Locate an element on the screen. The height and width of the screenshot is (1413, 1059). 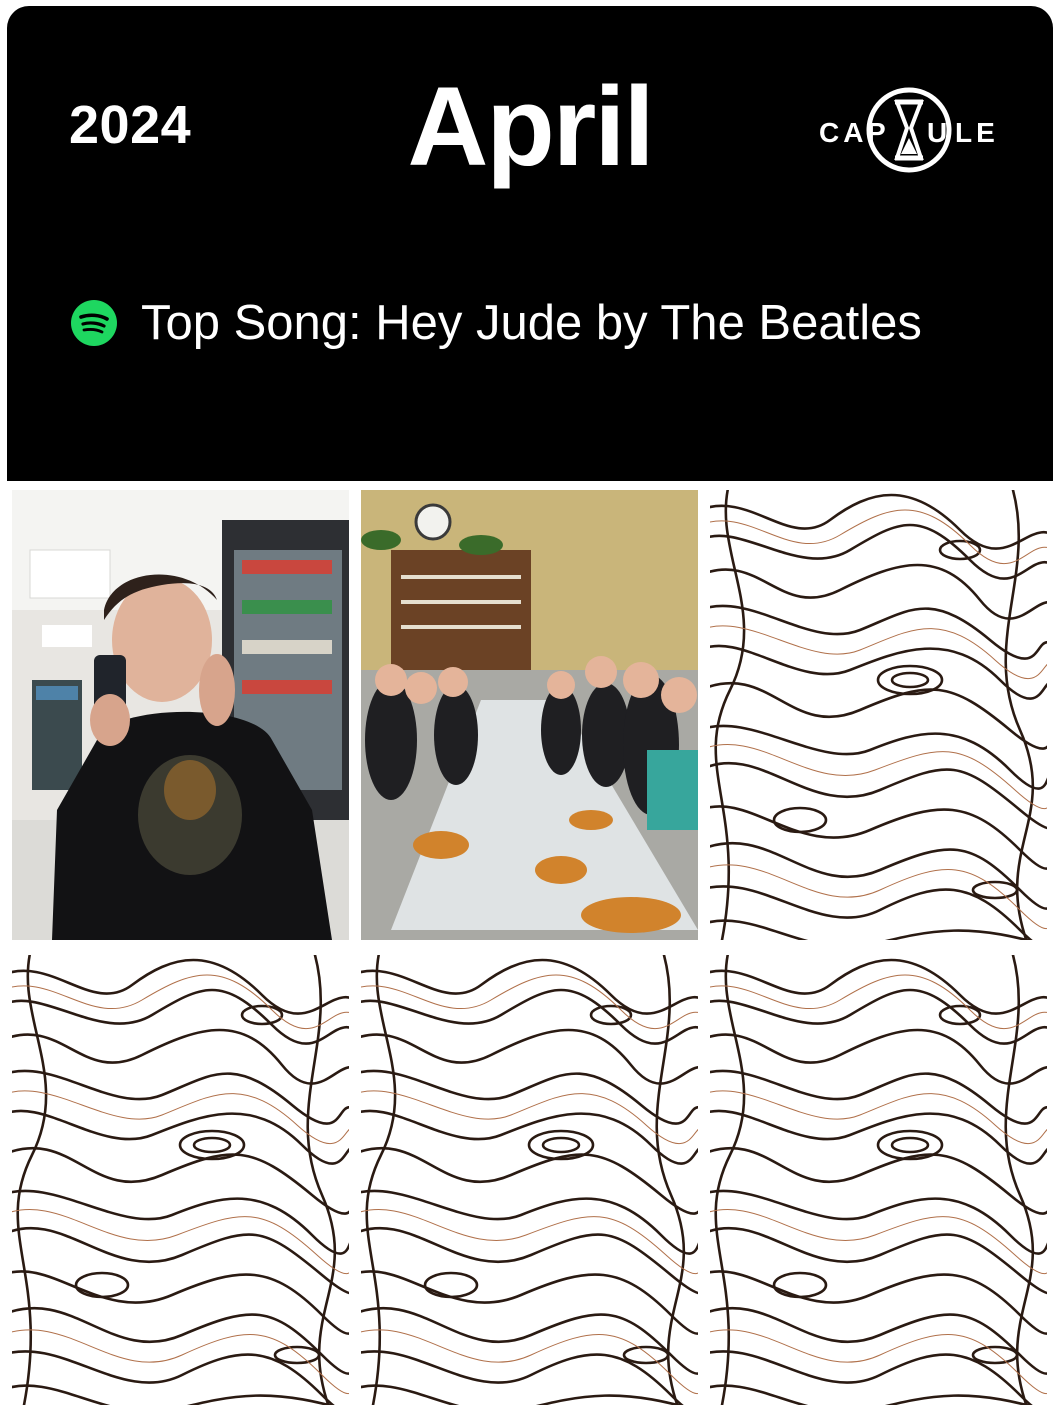
svg-text: P is located at coordinates (876, 132).